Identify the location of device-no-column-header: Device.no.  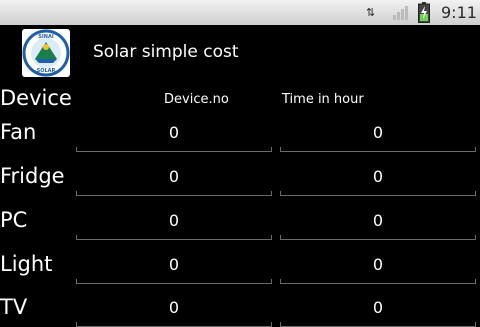
(196, 99).